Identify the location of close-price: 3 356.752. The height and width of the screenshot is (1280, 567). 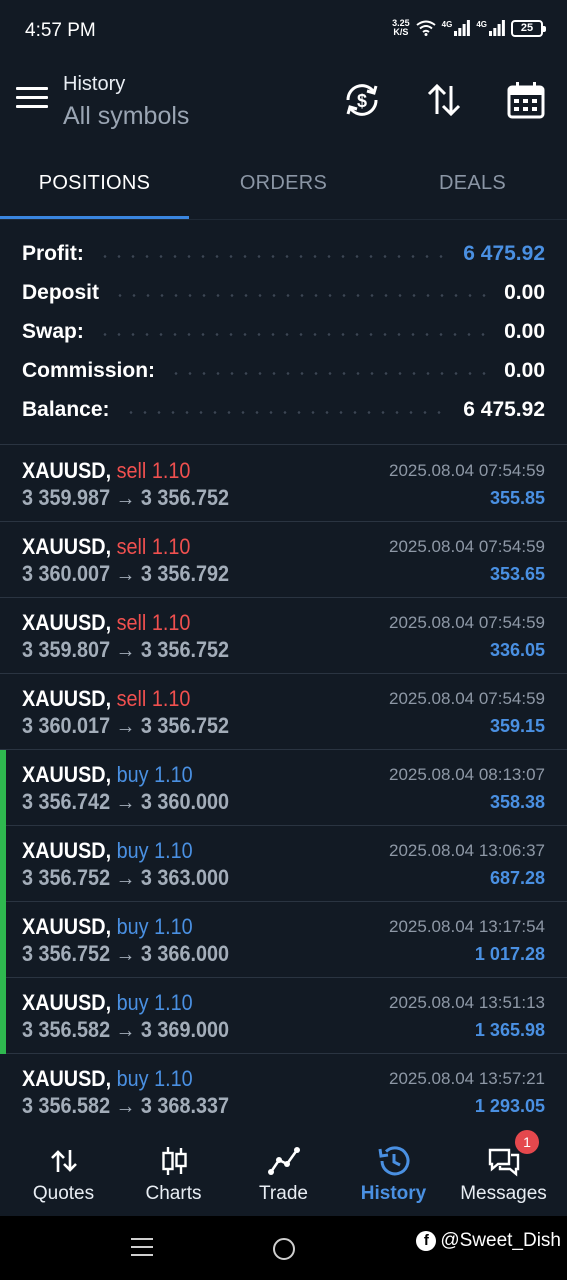
(184, 649).